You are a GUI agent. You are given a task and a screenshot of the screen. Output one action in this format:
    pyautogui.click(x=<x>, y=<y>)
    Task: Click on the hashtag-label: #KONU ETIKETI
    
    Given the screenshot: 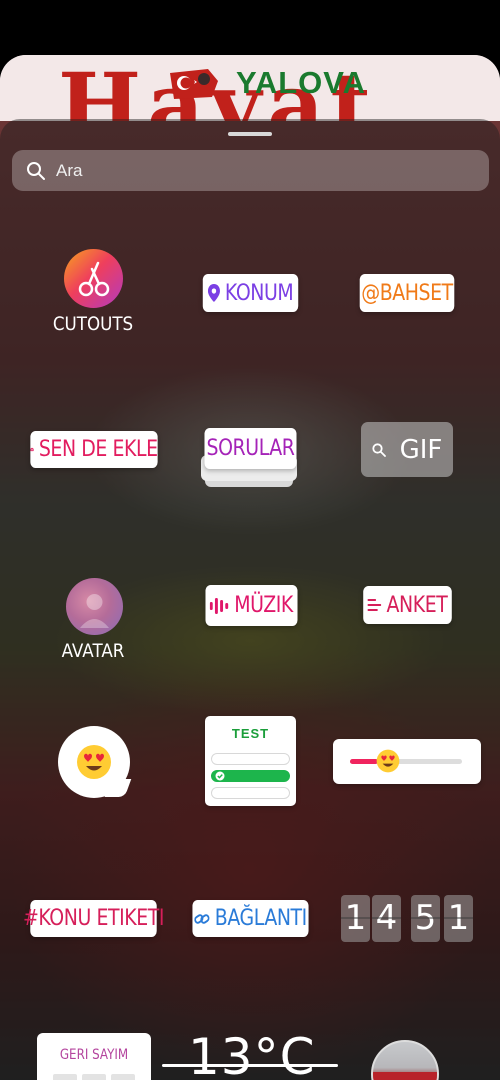 What is the action you would take?
    pyautogui.click(x=93, y=918)
    